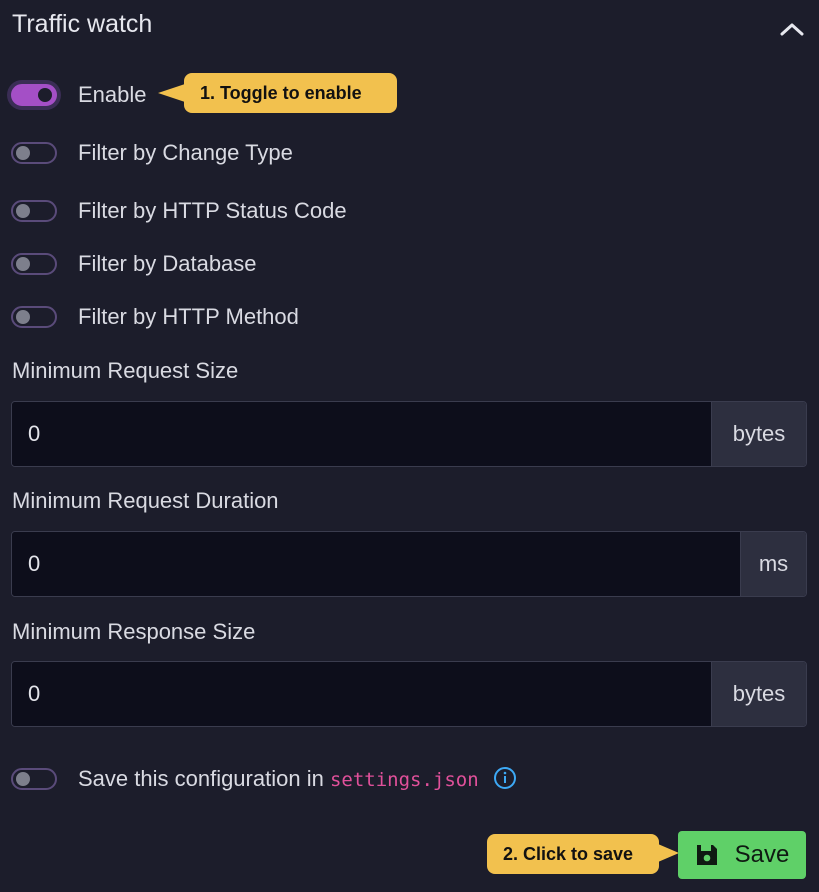  I want to click on panel-title: Traffic watch, so click(82, 24).